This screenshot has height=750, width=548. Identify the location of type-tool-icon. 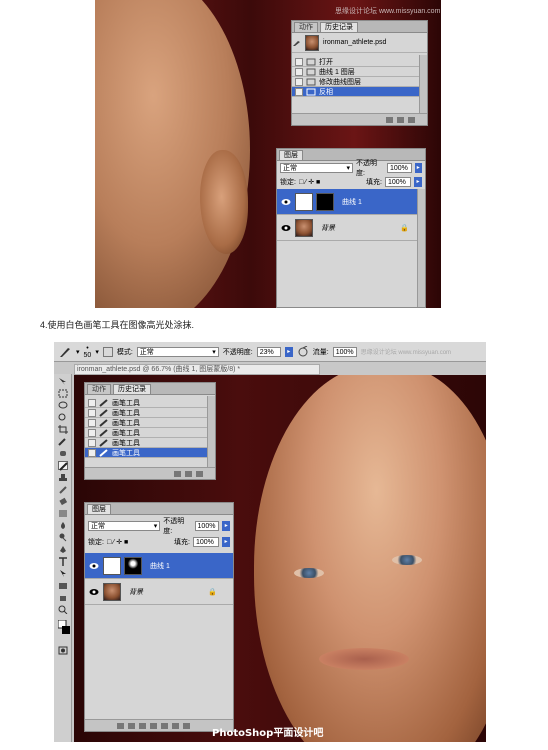
(63, 561).